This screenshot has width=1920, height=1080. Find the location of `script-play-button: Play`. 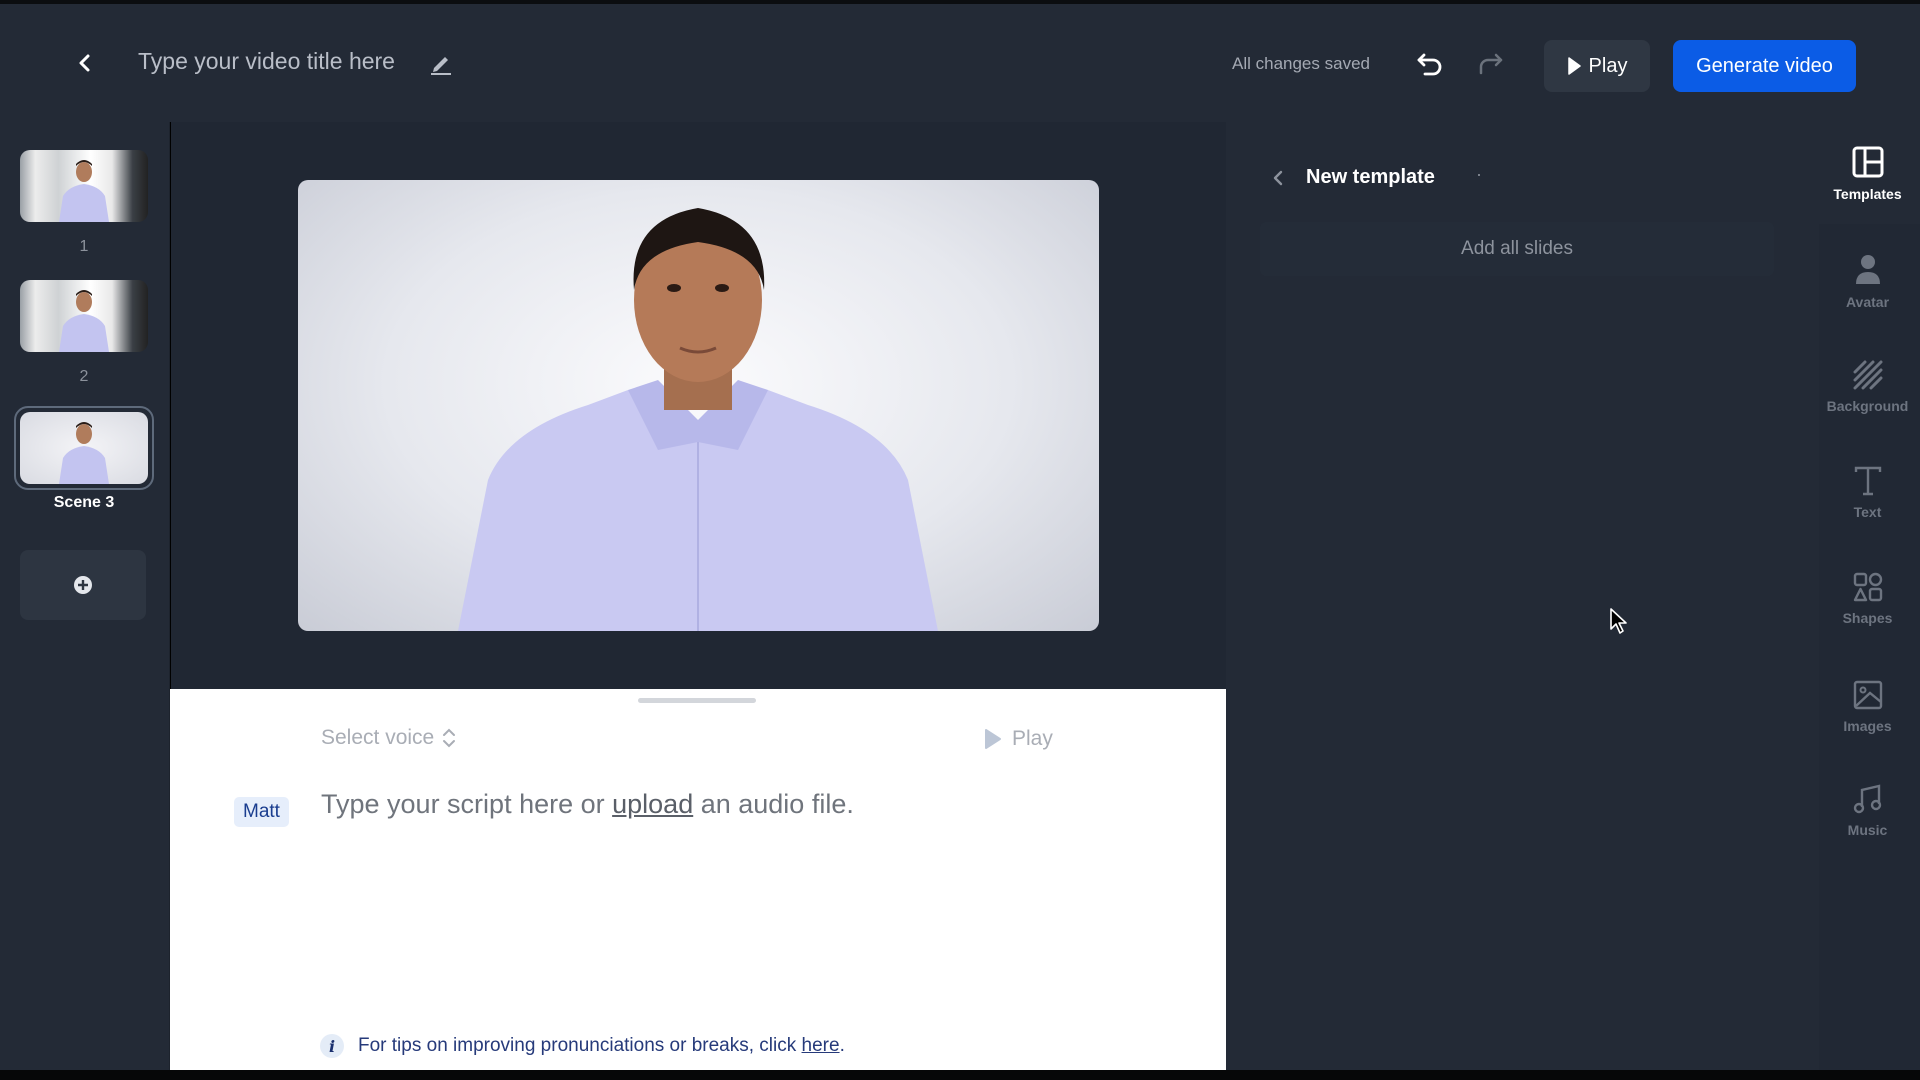

script-play-button: Play is located at coordinates (1018, 739).